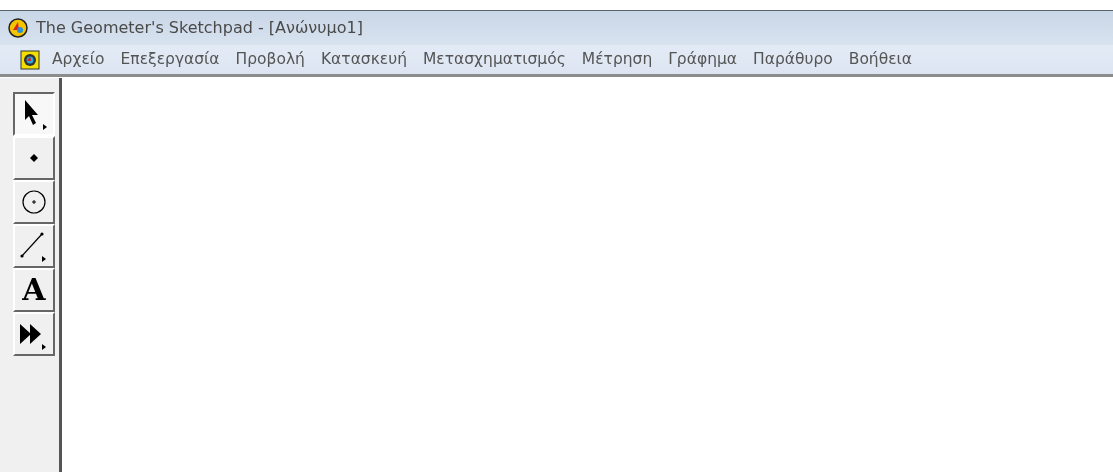  I want to click on document-icon, so click(30, 59).